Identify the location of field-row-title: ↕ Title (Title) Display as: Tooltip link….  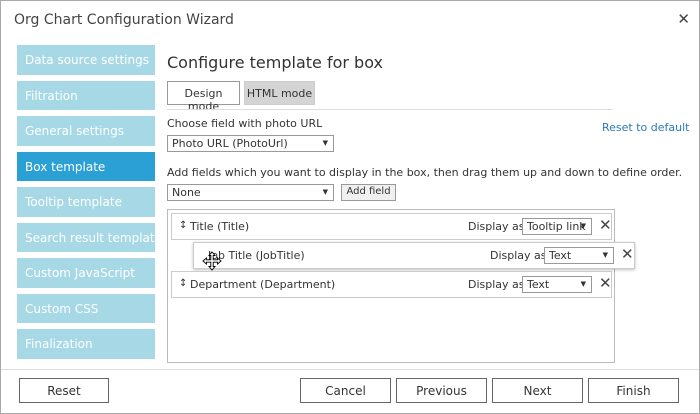
(391, 226).